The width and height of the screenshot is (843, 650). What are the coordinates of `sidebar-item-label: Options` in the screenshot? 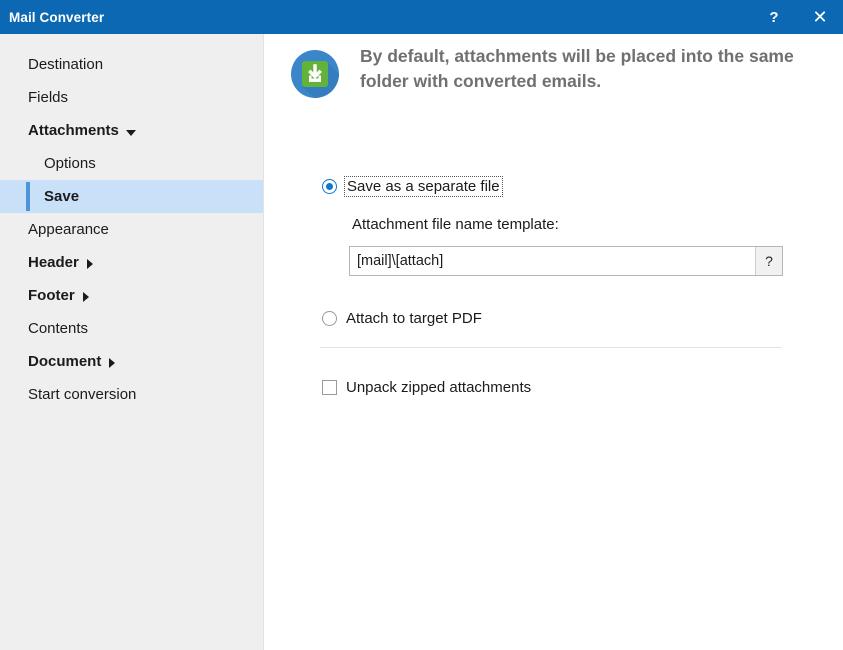 It's located at (70, 163).